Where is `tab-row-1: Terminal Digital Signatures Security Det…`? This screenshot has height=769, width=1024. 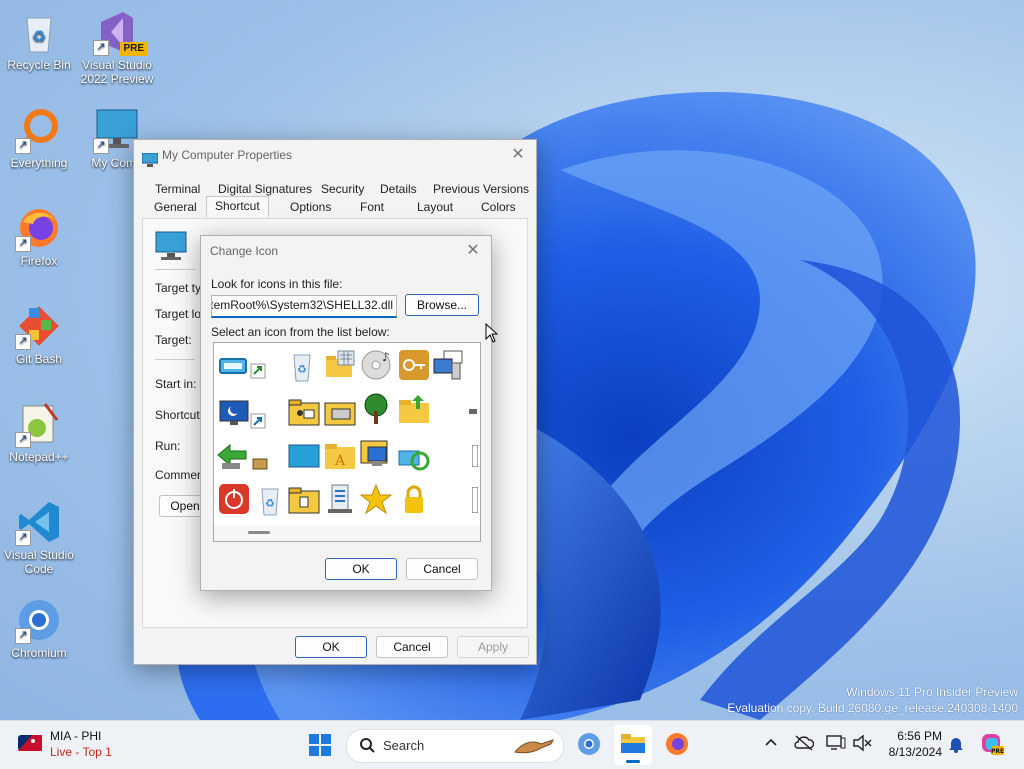 tab-row-1: Terminal Digital Signatures Security Det… is located at coordinates (335, 189).